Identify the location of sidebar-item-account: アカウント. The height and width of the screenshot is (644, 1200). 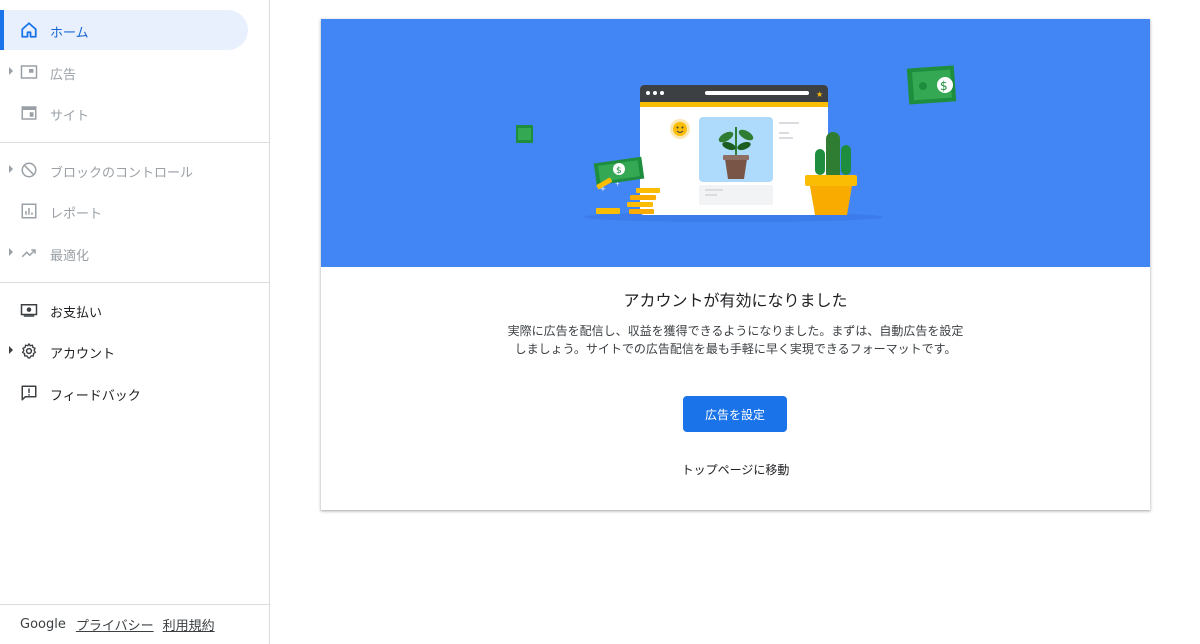
(124, 351).